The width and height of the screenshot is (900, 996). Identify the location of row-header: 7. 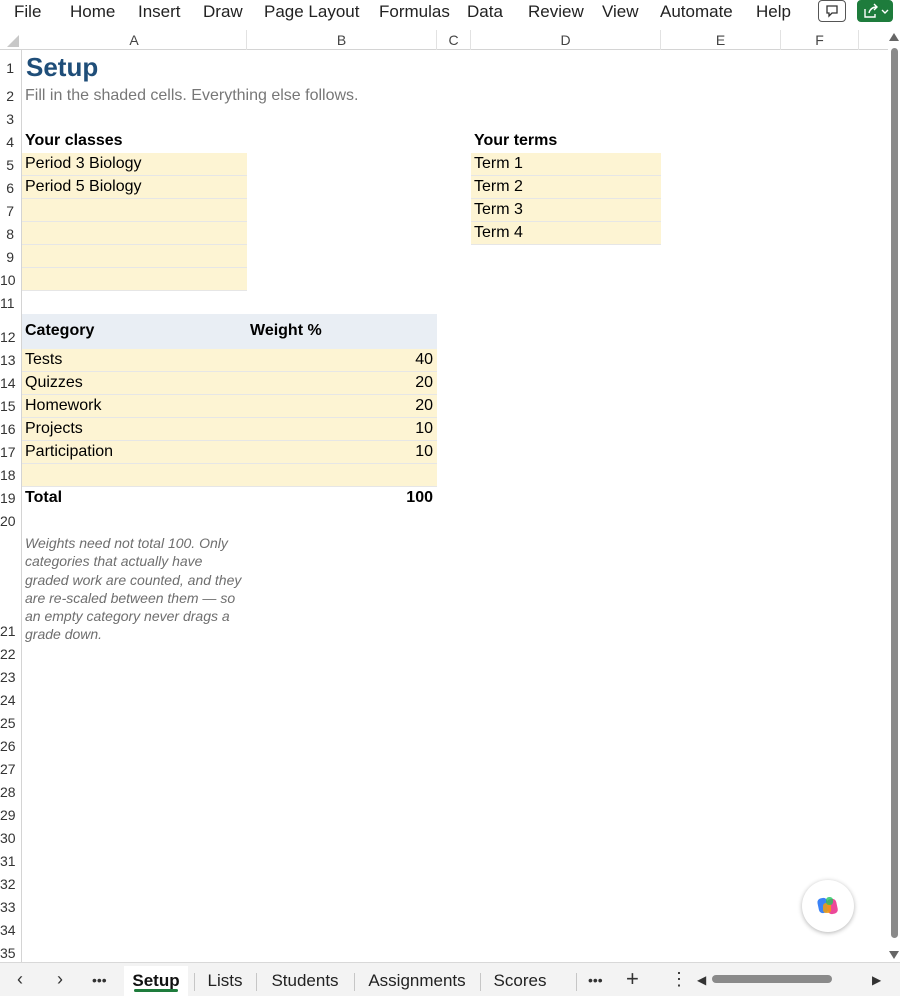
(11, 211).